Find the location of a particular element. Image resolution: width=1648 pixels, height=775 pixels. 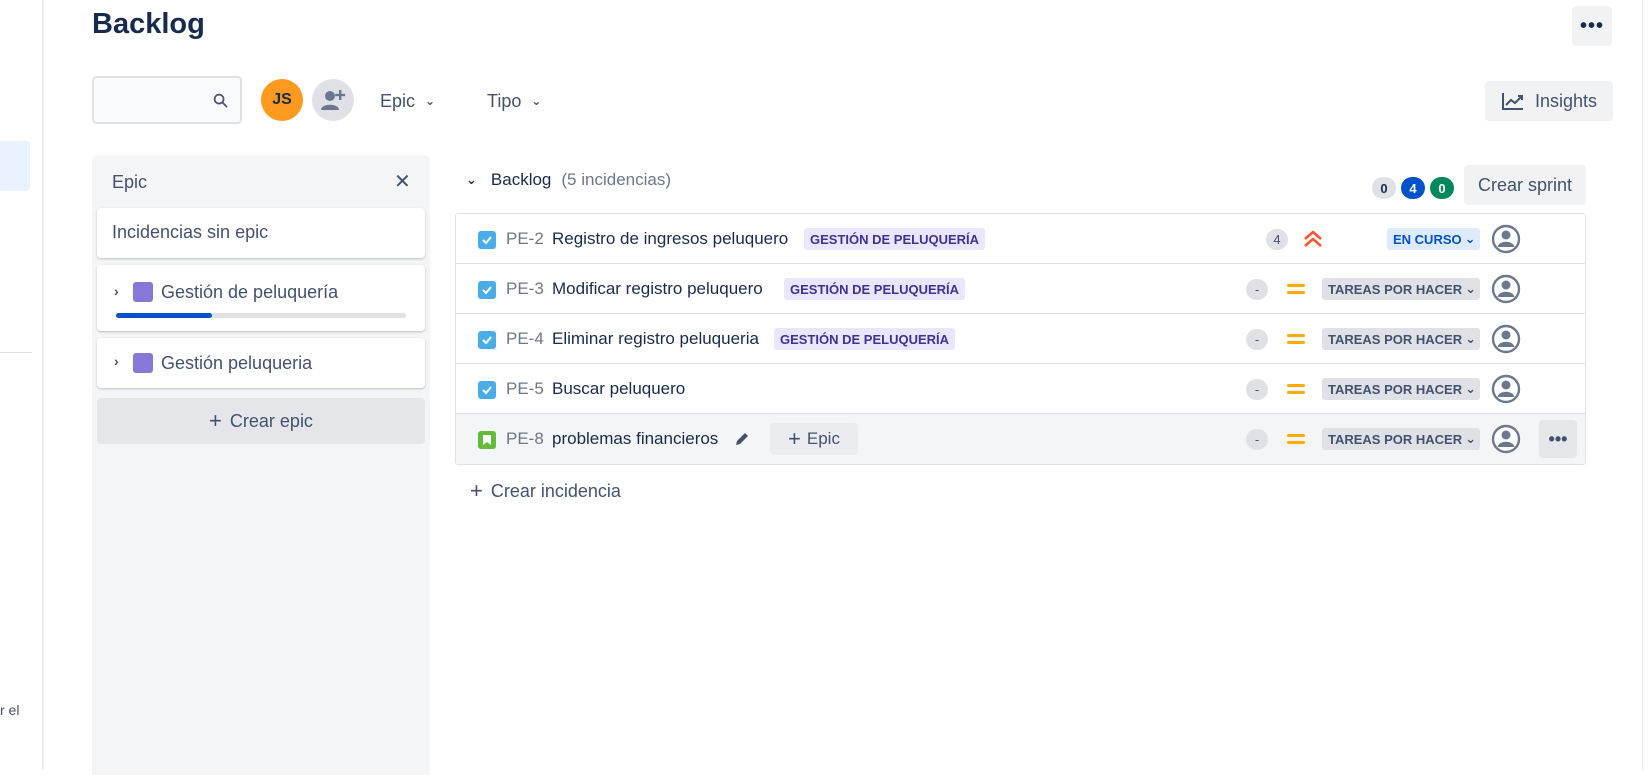

status-dropdown: EN CURSO ⌄ is located at coordinates (1433, 239).